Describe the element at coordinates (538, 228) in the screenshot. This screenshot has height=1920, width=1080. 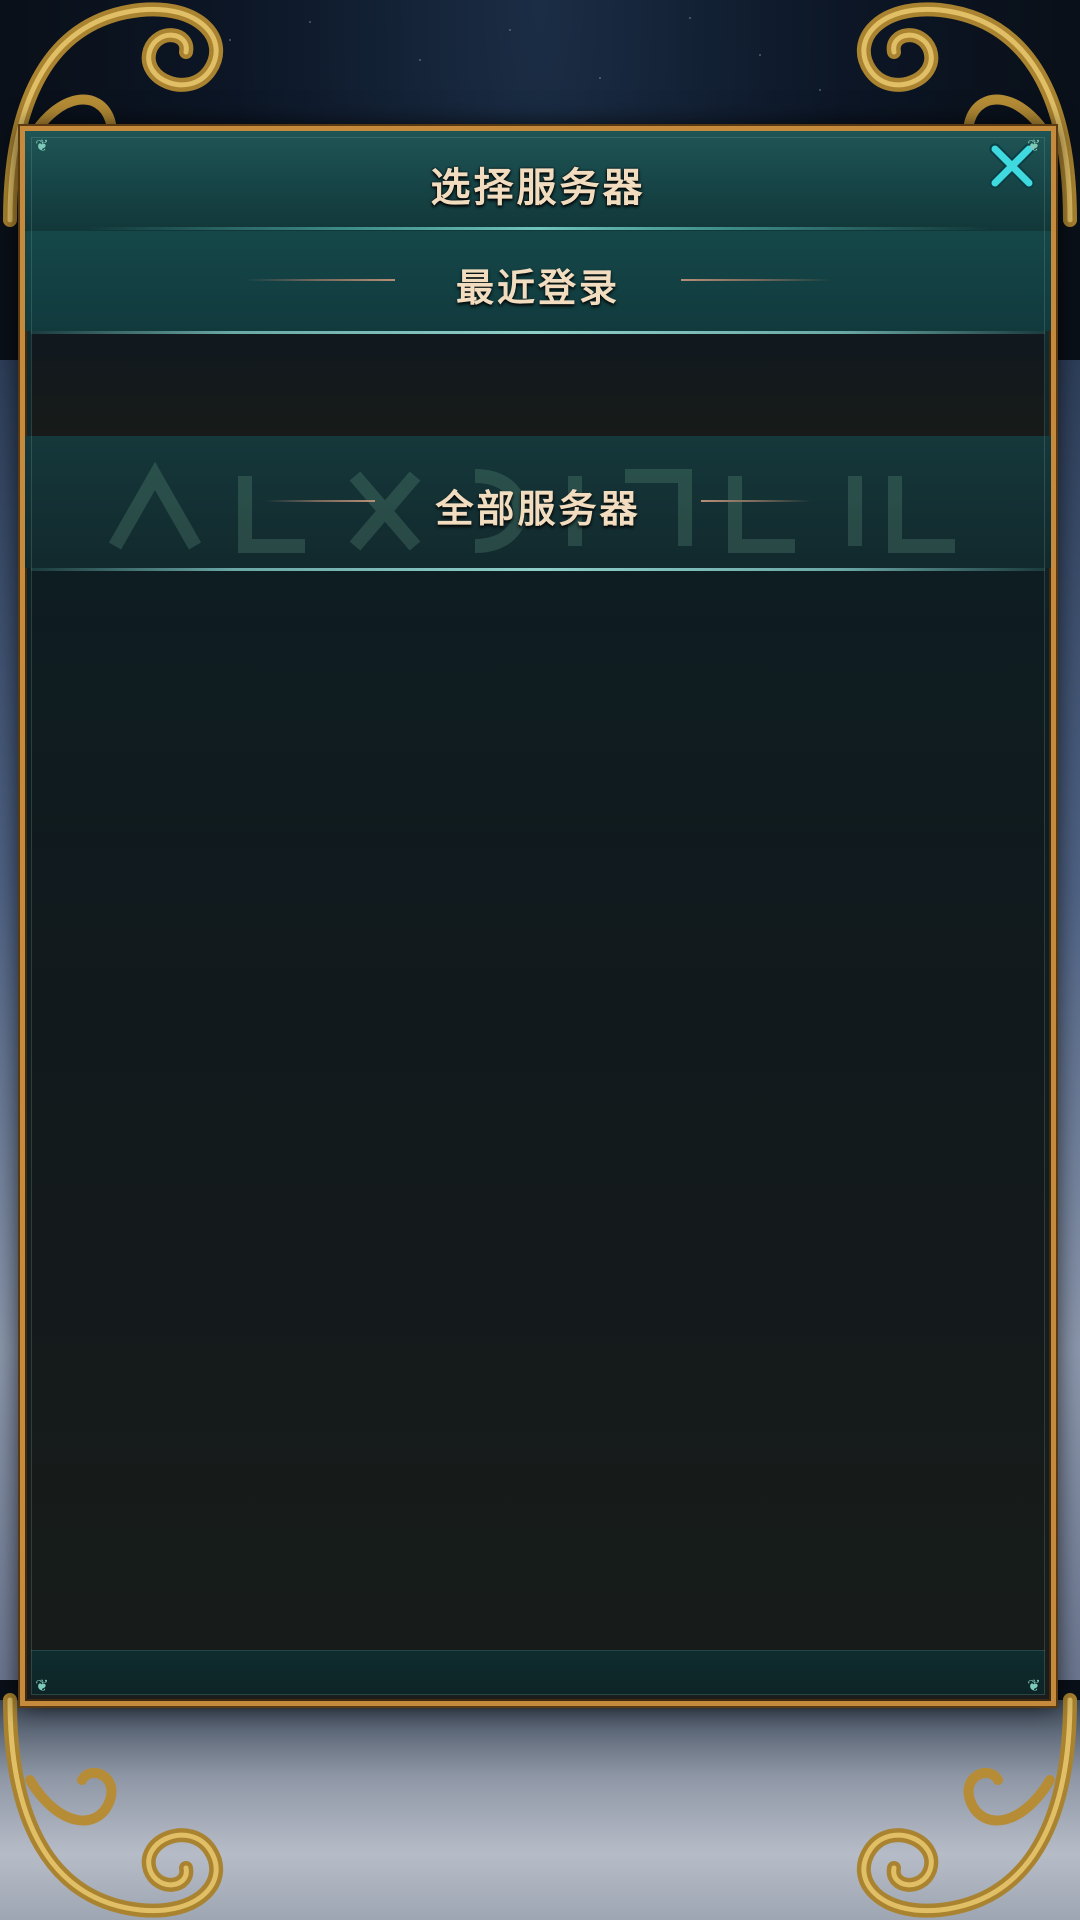
I see `header-divider` at that location.